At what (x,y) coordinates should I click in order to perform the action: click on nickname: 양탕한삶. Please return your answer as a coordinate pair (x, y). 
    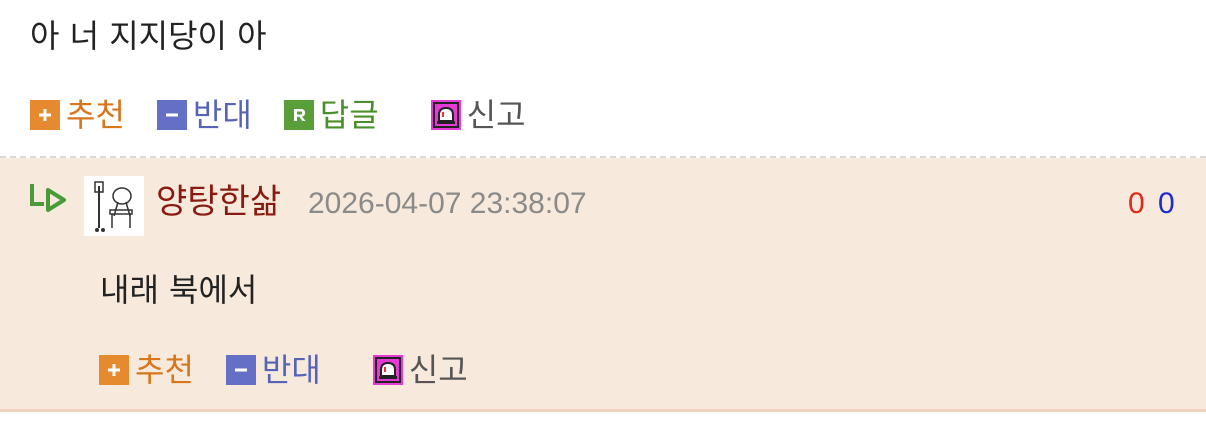
    Looking at the image, I should click on (218, 202).